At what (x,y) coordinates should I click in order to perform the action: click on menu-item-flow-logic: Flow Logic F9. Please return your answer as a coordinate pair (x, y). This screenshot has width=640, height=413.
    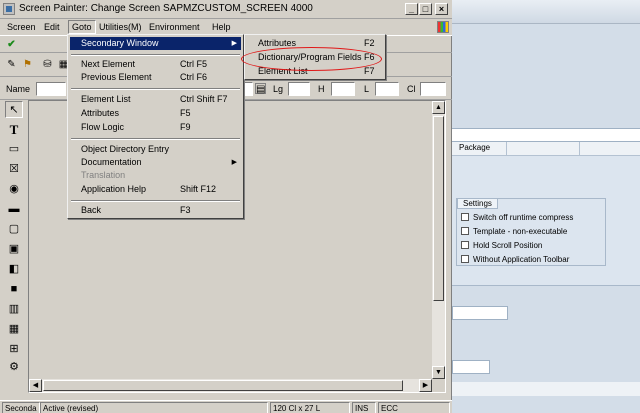
    Looking at the image, I should click on (155, 127).